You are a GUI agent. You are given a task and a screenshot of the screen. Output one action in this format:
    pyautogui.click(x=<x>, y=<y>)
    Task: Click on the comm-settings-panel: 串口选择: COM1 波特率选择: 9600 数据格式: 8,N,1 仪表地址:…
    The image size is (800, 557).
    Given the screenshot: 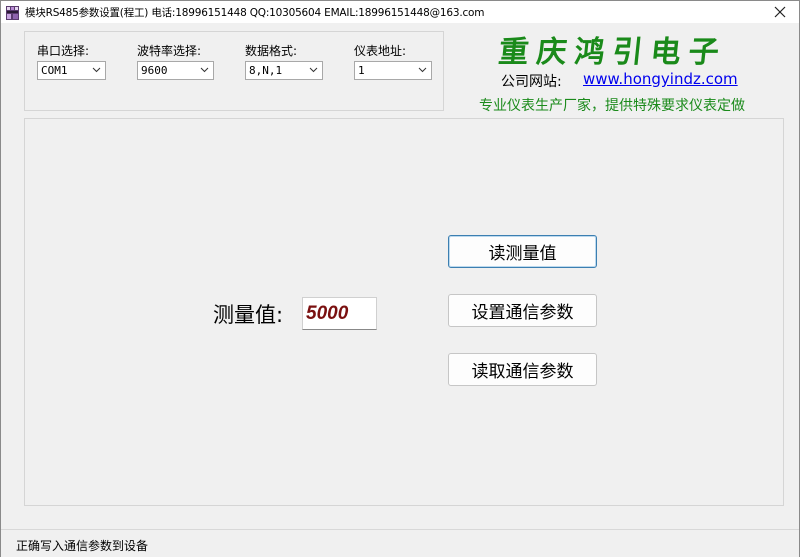 What is the action you would take?
    pyautogui.click(x=234, y=71)
    